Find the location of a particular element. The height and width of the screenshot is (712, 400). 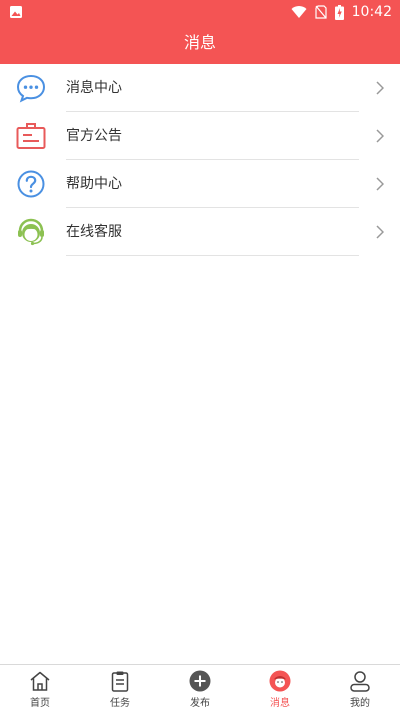

publish-plus-icon is located at coordinates (200, 681).